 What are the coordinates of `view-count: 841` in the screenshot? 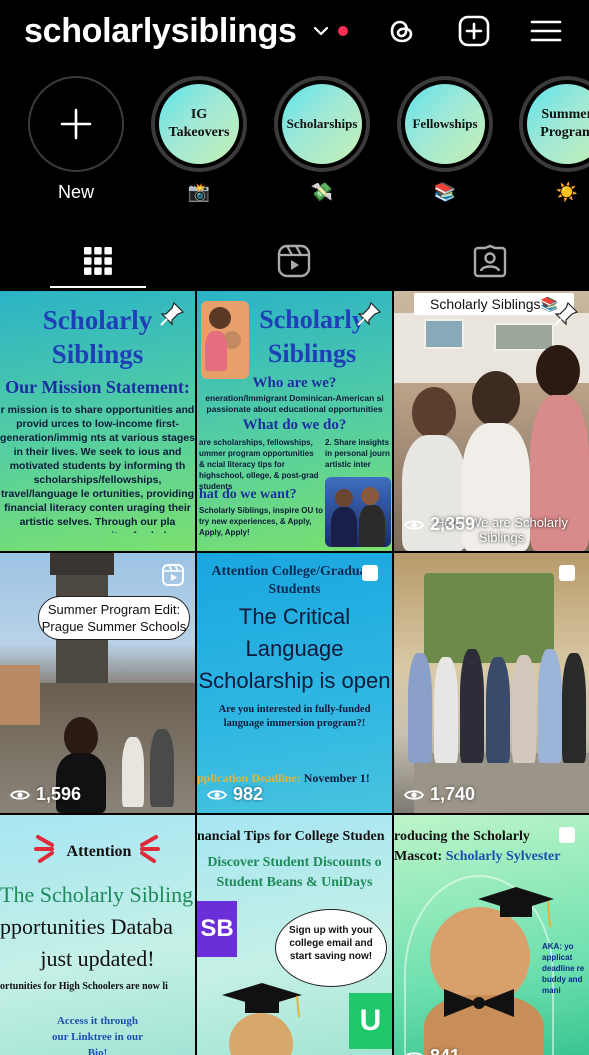 It's located at (432, 1050).